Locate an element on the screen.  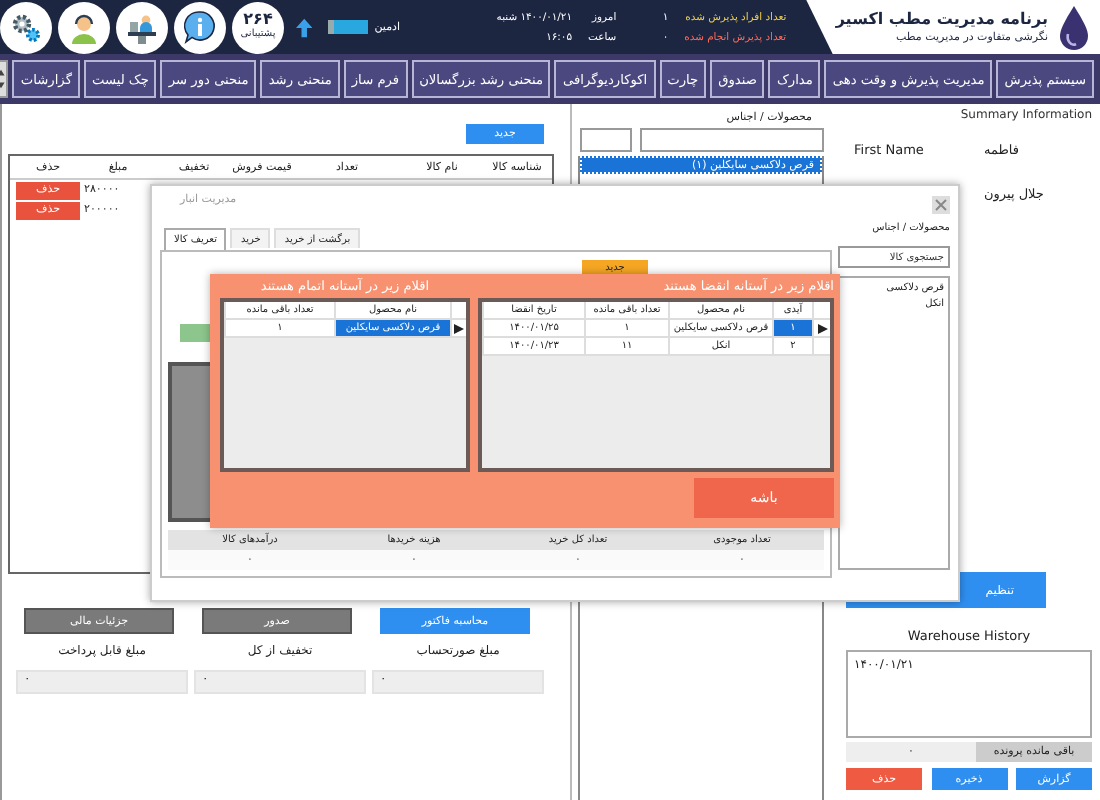
app-title: برنامه مدیریت مطب اکسیر is located at coordinates (941, 19).